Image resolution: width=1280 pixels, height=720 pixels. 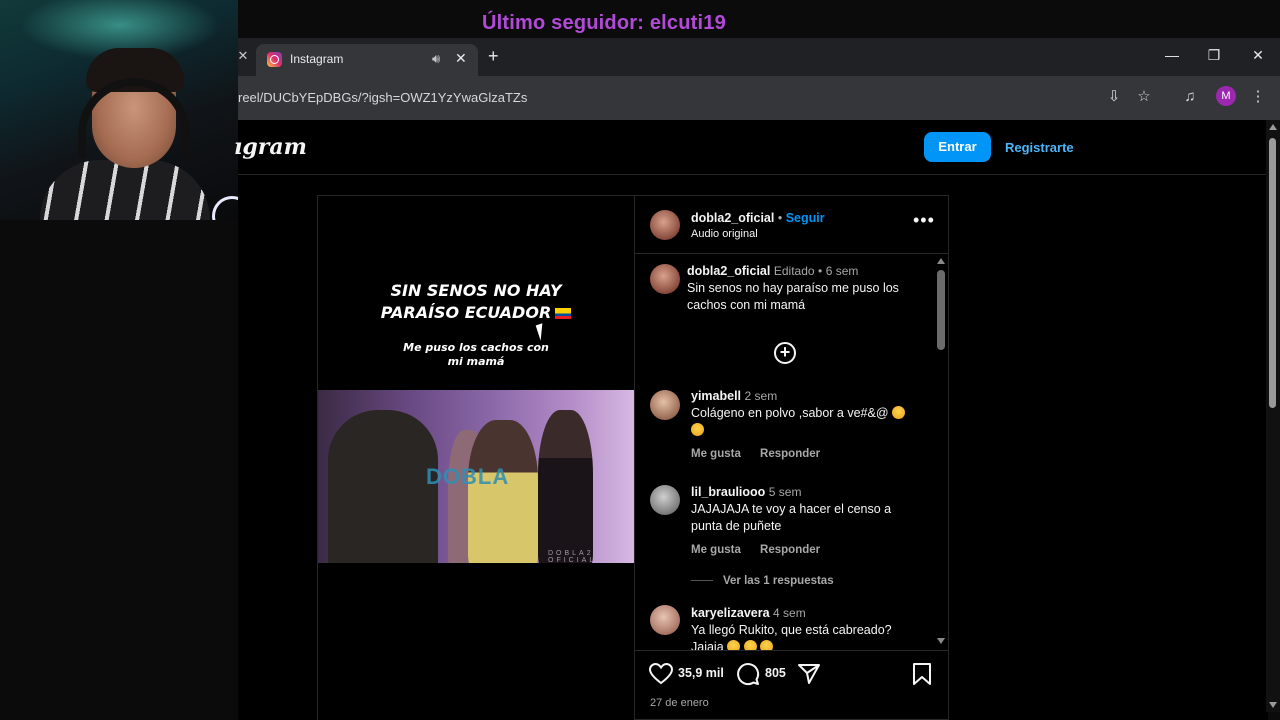 What do you see at coordinates (367, 60) in the screenshot?
I see `tab-instagram: Instagram 🔊︎ ✕` at bounding box center [367, 60].